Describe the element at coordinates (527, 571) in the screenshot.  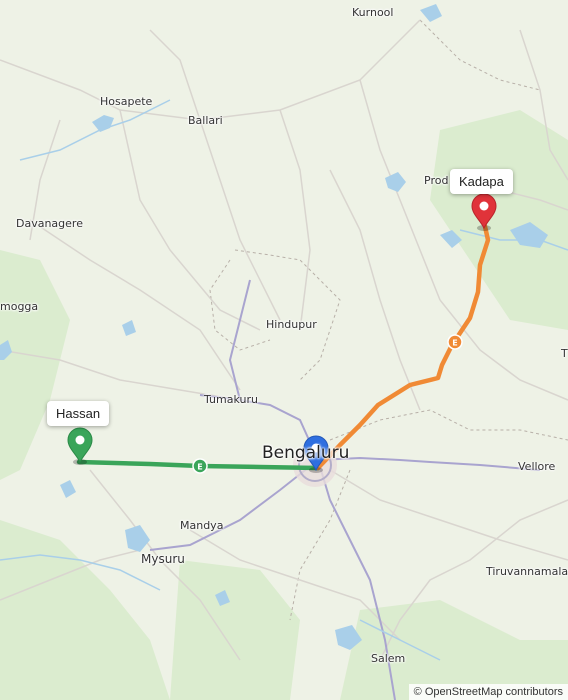
I see `city-label-tiruvannamalai: Tiruvannamalai` at that location.